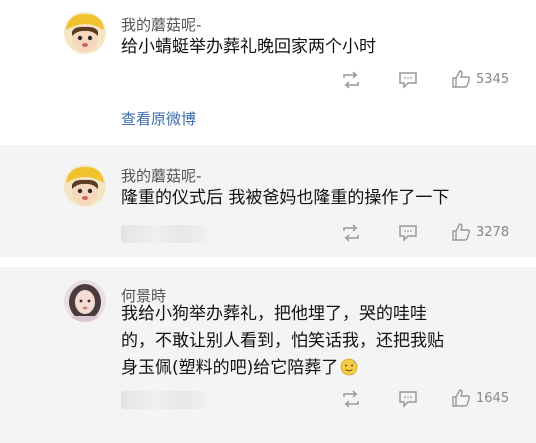  I want to click on like-button: 1645, so click(480, 398).